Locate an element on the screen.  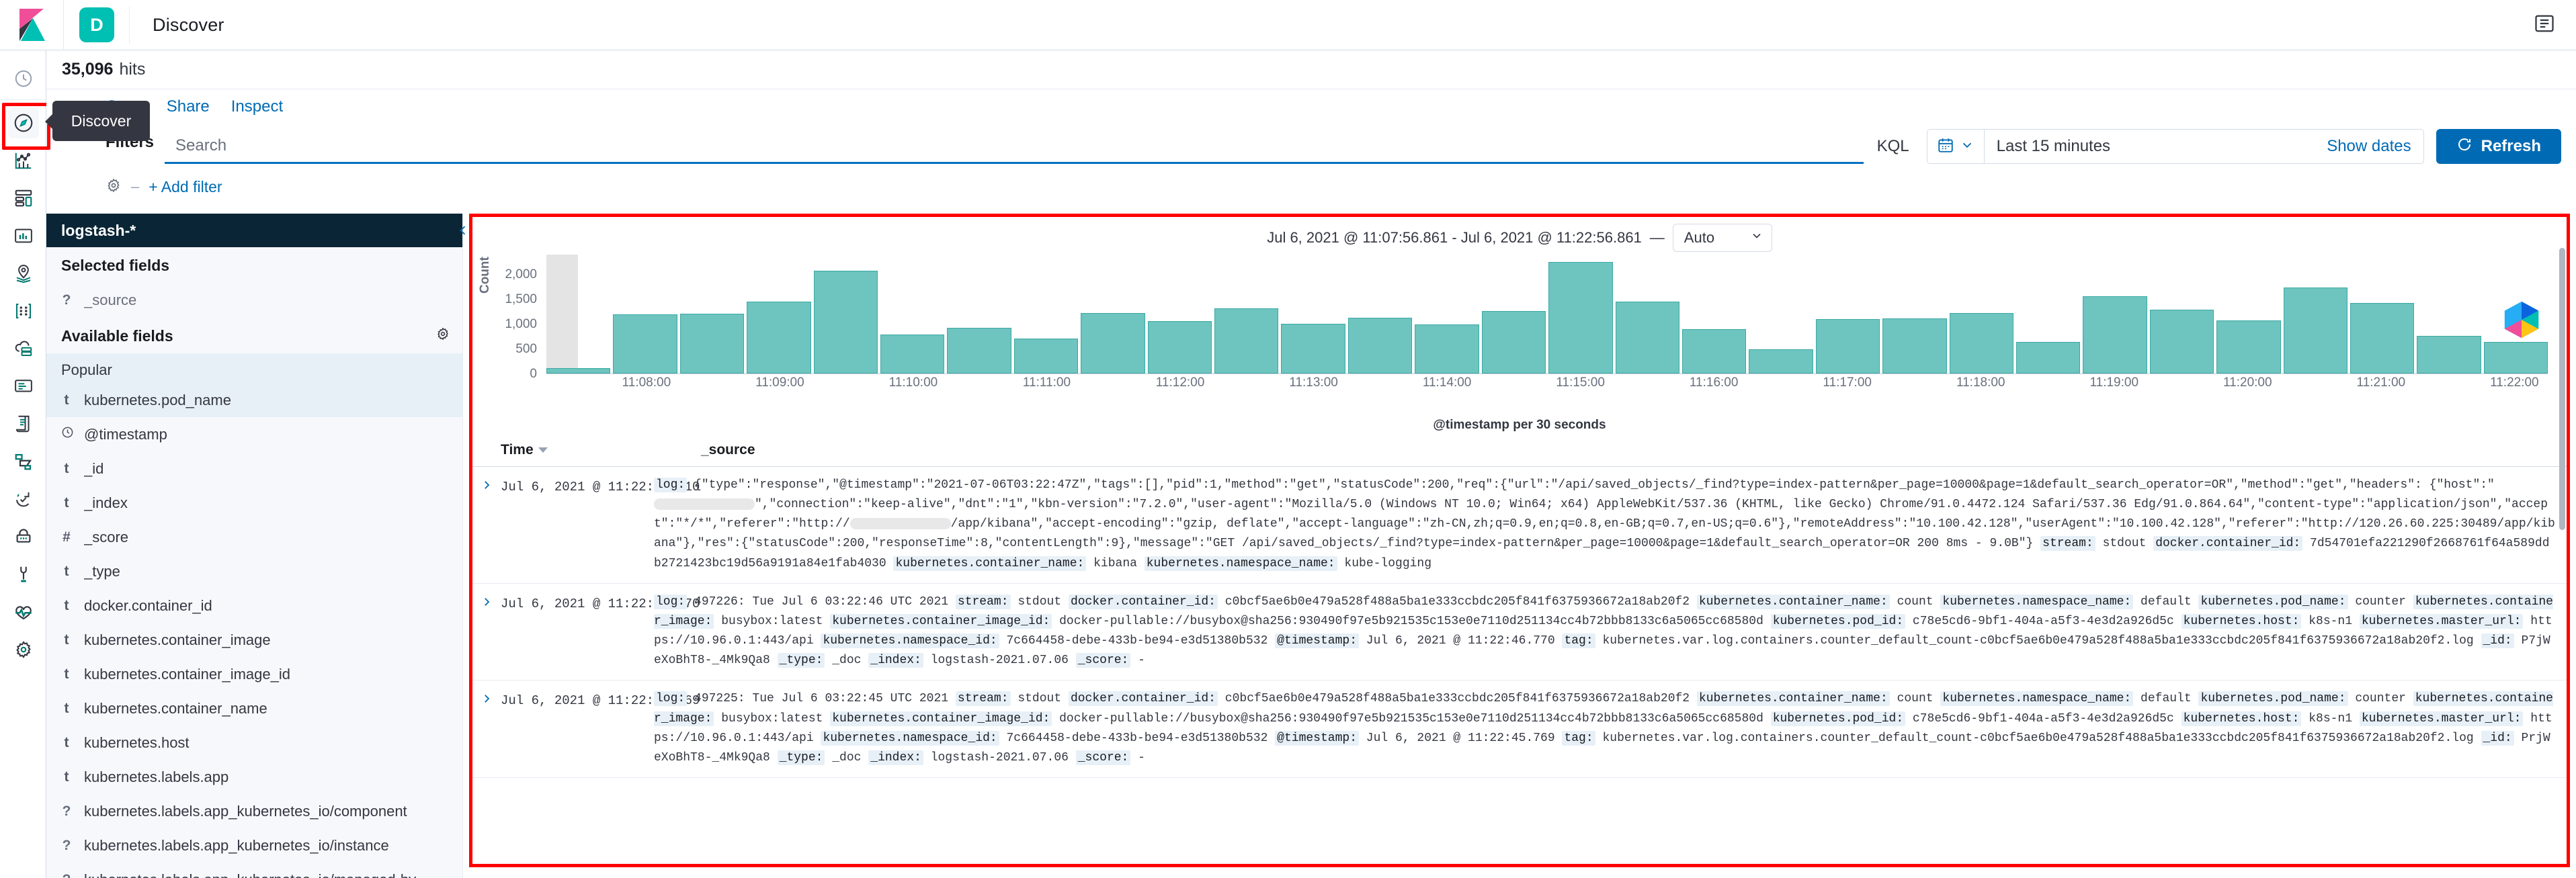
field-key: kubernetes.namespace_name: is located at coordinates (2037, 601).